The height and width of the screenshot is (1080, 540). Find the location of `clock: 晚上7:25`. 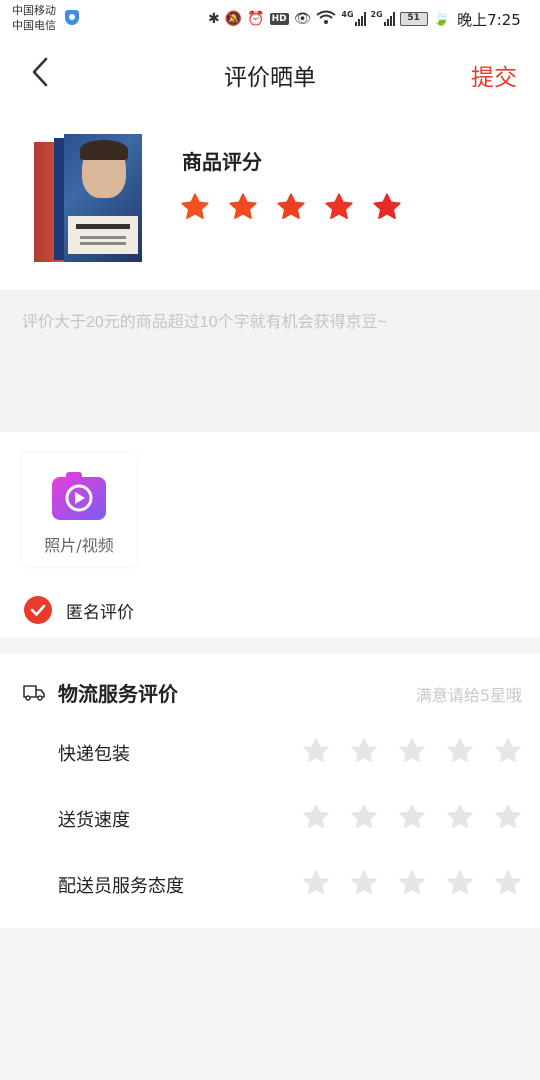

clock: 晚上7:25 is located at coordinates (489, 19).